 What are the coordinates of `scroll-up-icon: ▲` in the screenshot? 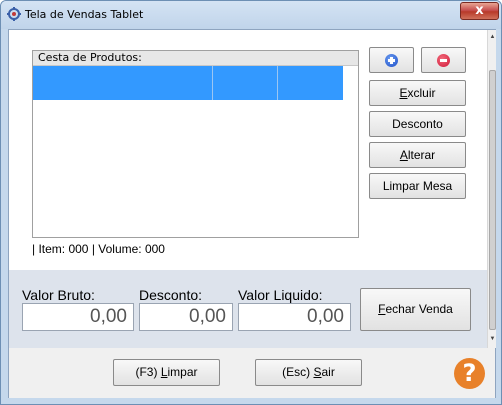 It's located at (492, 37).